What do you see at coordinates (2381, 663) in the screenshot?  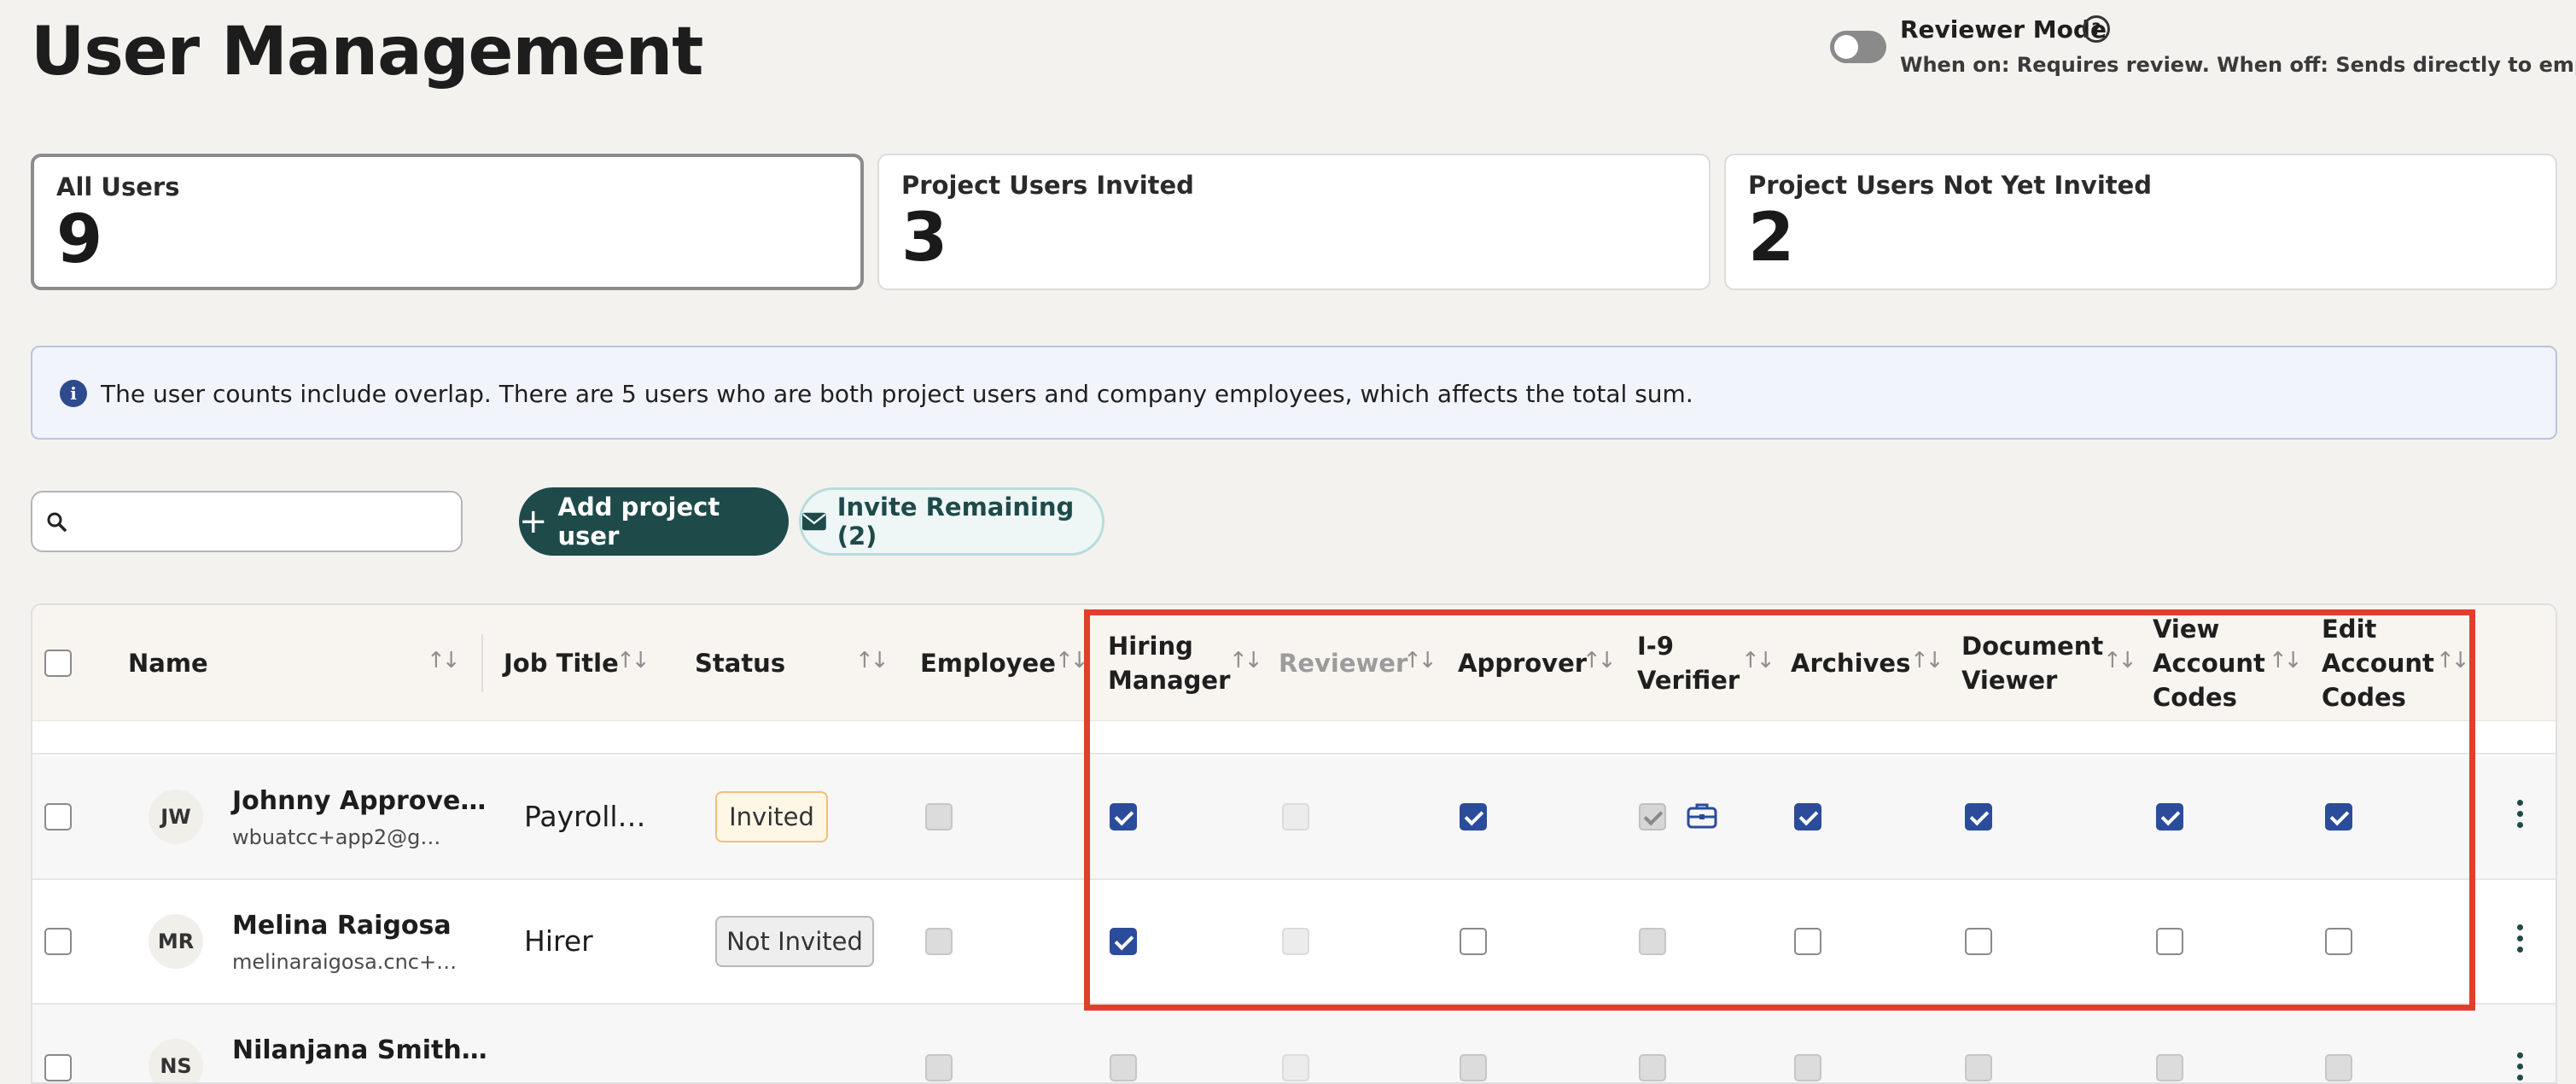 I see `column-header-edit-account-codes: Edit Account Codes` at bounding box center [2381, 663].